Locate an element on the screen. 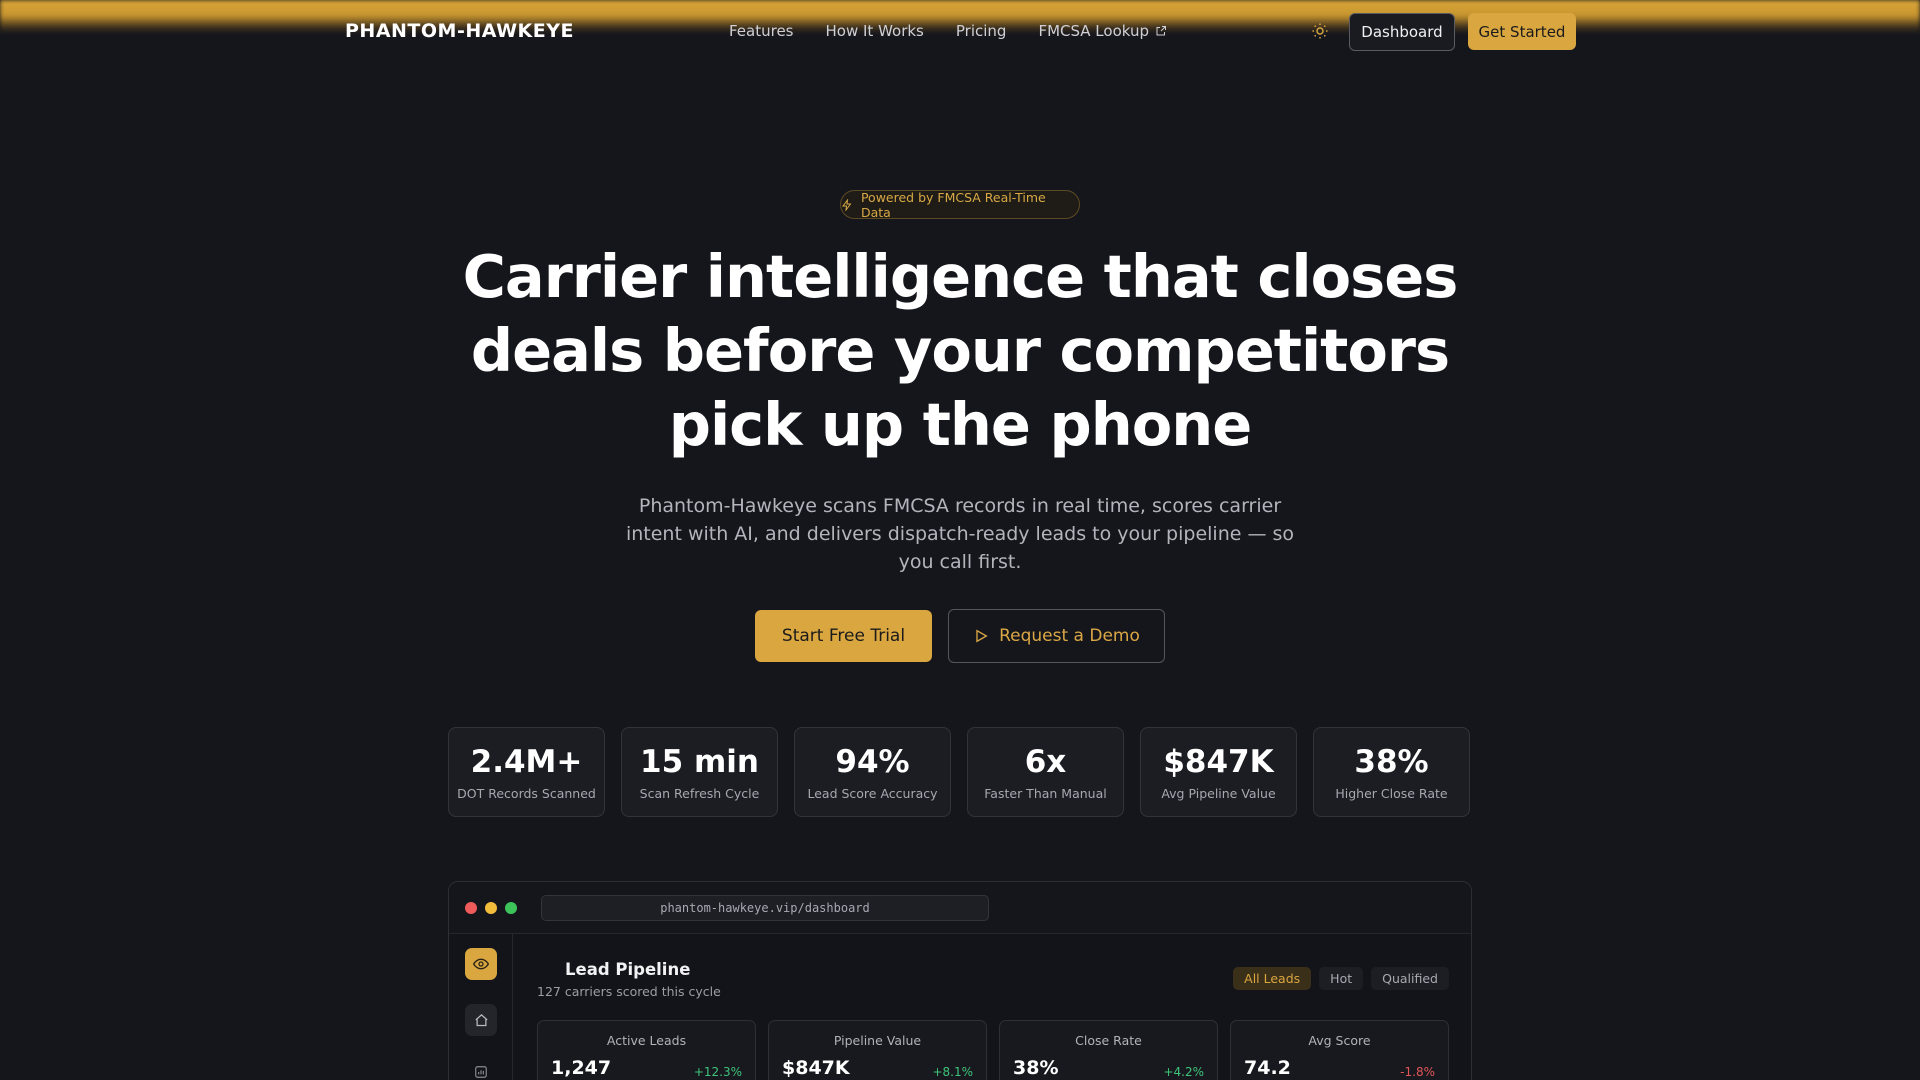 Image resolution: width=1920 pixels, height=1080 pixels. preview-titlebar: phantom-hawkeye.vip/dashboard is located at coordinates (960, 908).